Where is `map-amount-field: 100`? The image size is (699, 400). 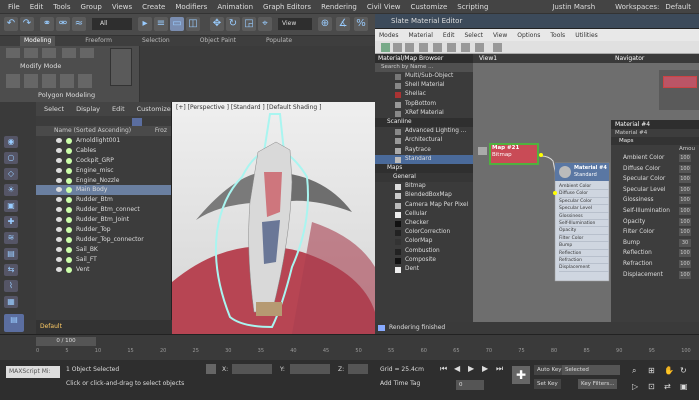
map-amount-field: 100 is located at coordinates (685, 168).